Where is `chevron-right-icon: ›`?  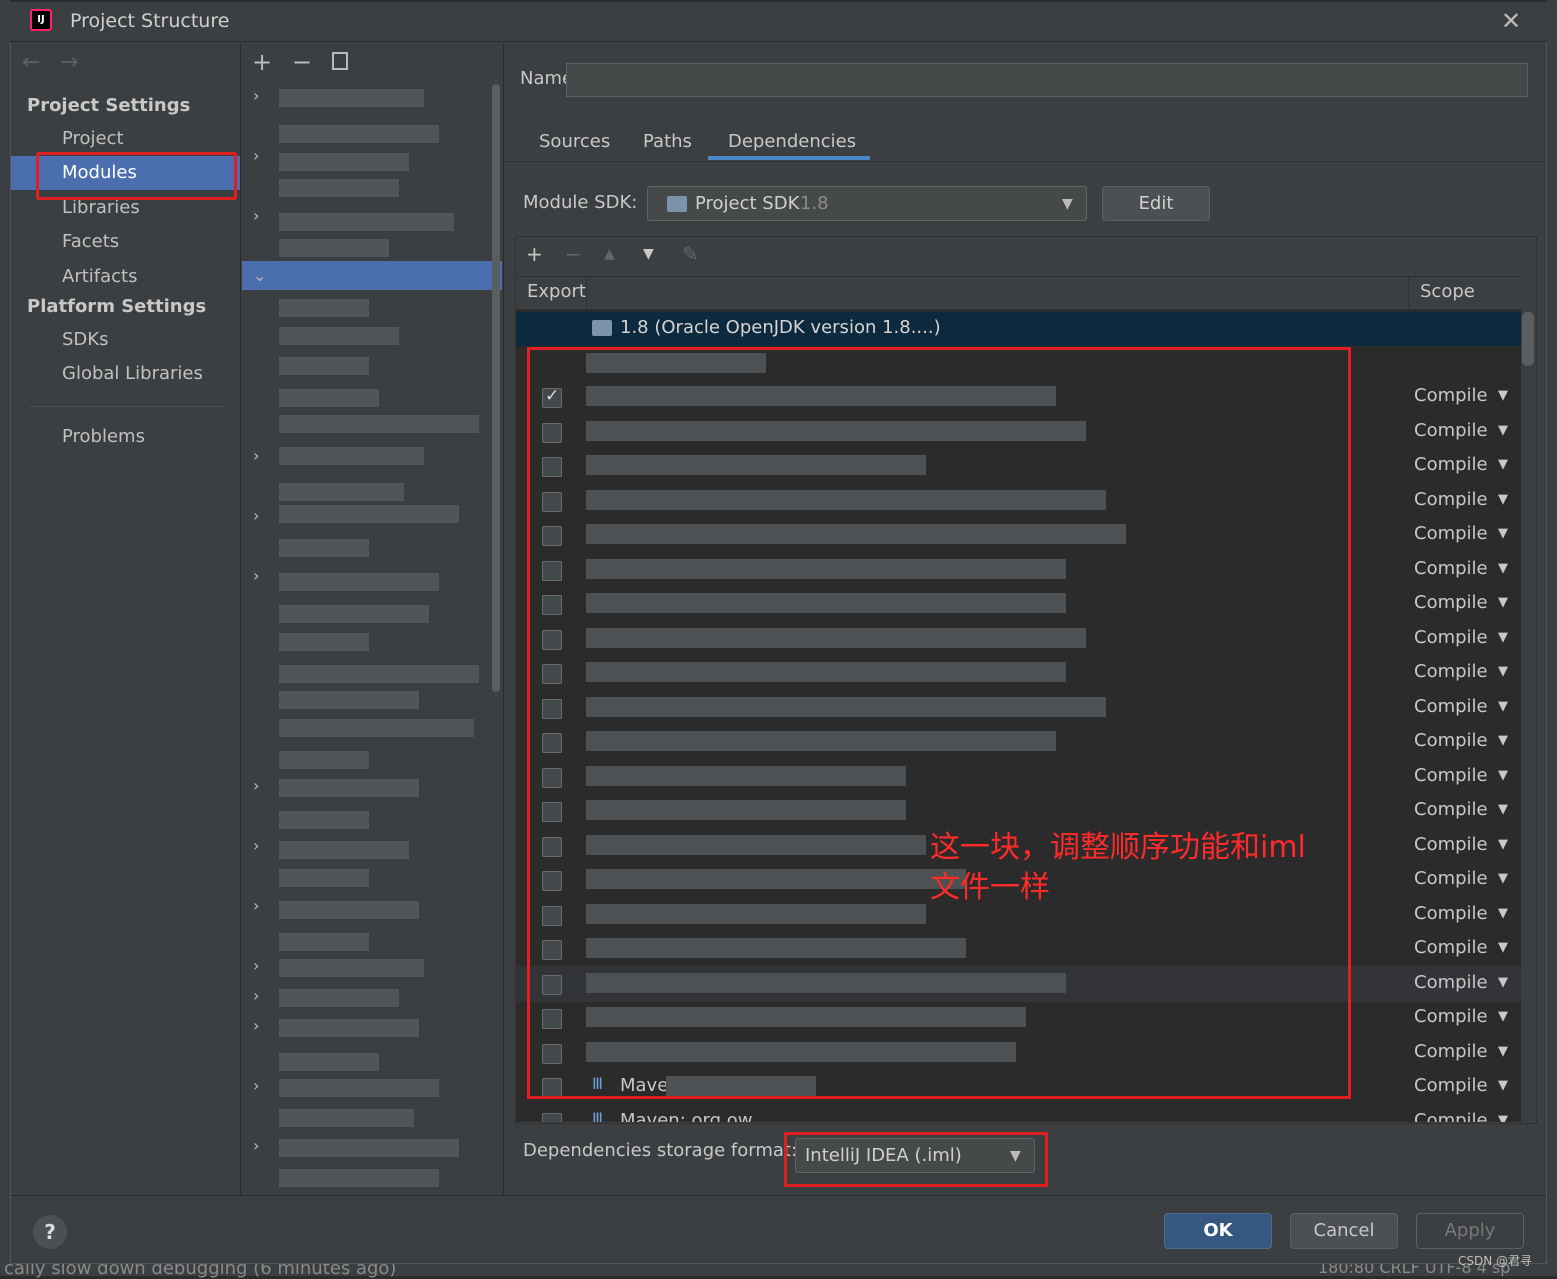 chevron-right-icon: › is located at coordinates (256, 1145).